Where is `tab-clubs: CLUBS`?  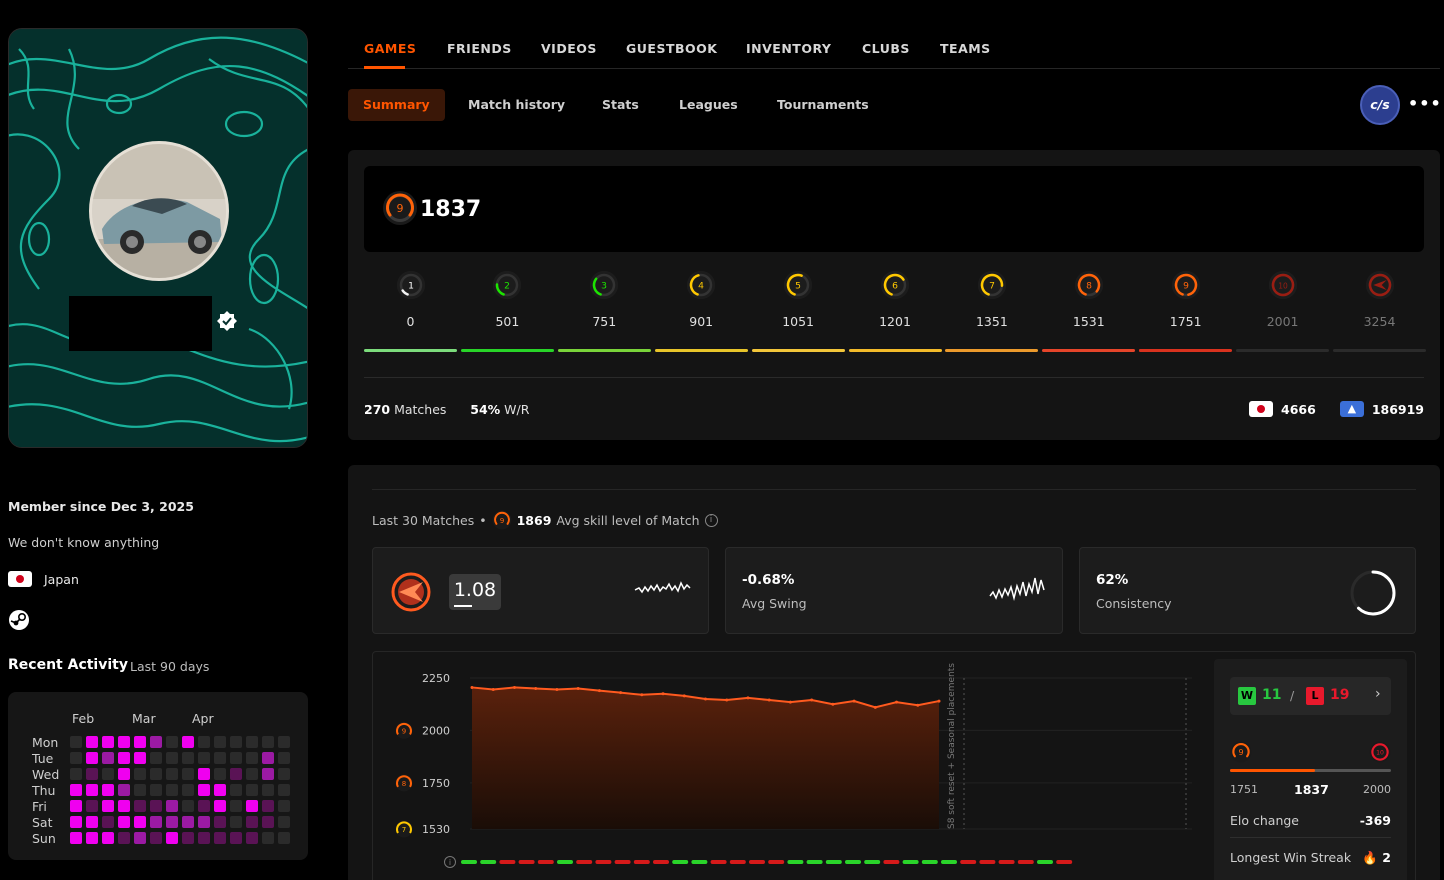
tab-clubs: CLUBS is located at coordinates (886, 48).